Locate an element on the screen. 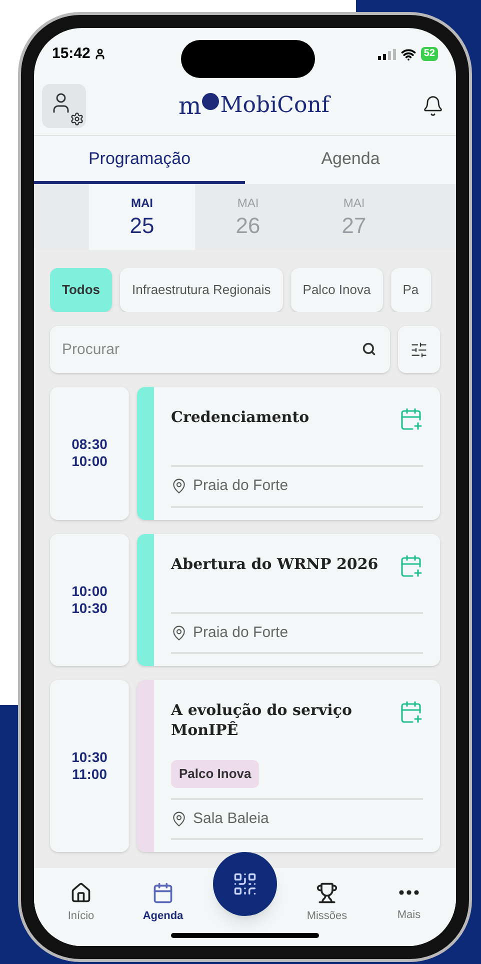  event-card: A evolução do serviço MonIPÊ Palco Inova Sala Baleia is located at coordinates (288, 766).